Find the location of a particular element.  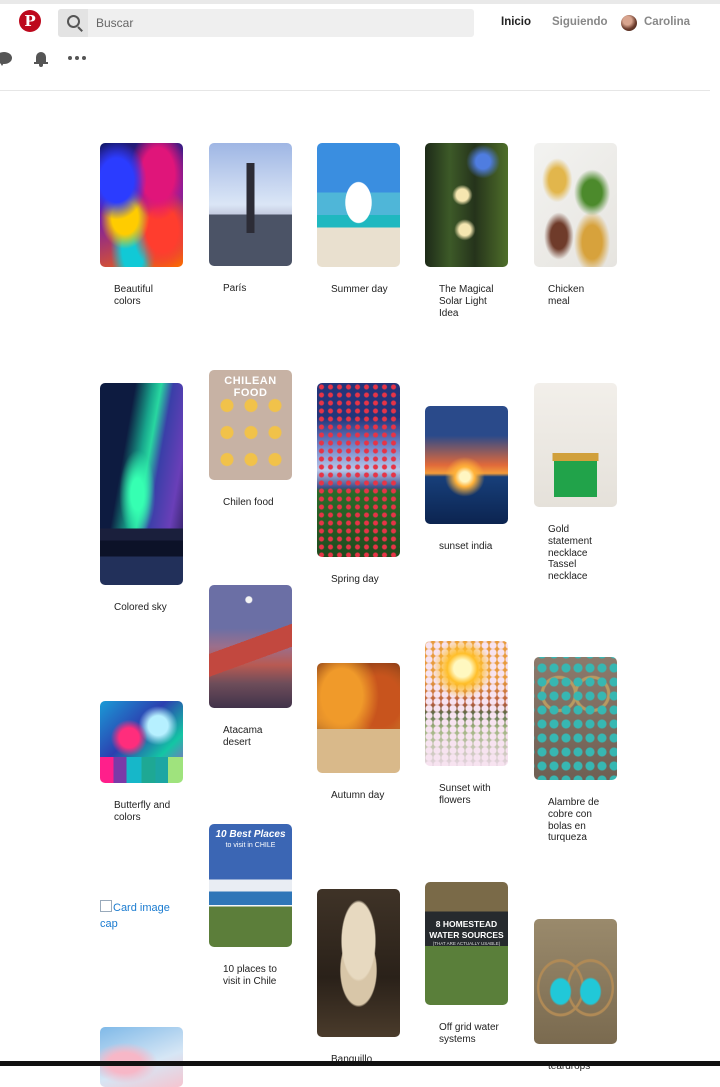

nav-home: Inicio is located at coordinates (516, 22).